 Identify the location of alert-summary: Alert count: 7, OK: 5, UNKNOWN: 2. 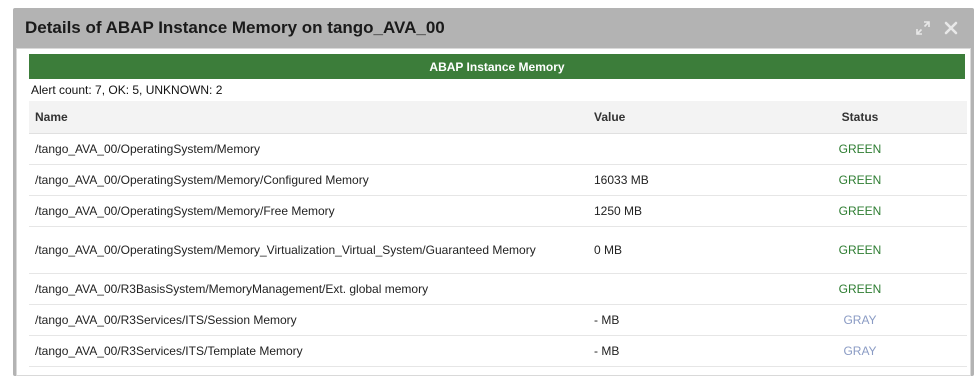
(127, 90).